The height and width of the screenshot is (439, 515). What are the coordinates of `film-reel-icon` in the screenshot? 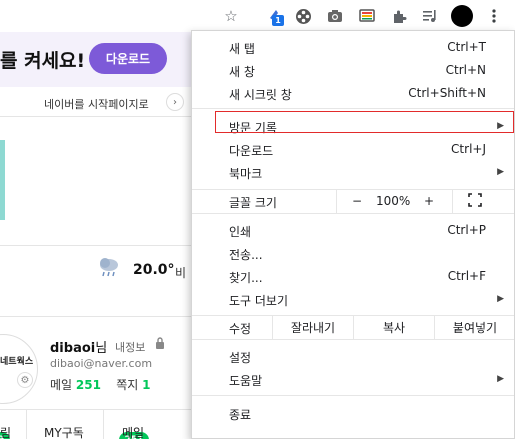 It's located at (303, 16).